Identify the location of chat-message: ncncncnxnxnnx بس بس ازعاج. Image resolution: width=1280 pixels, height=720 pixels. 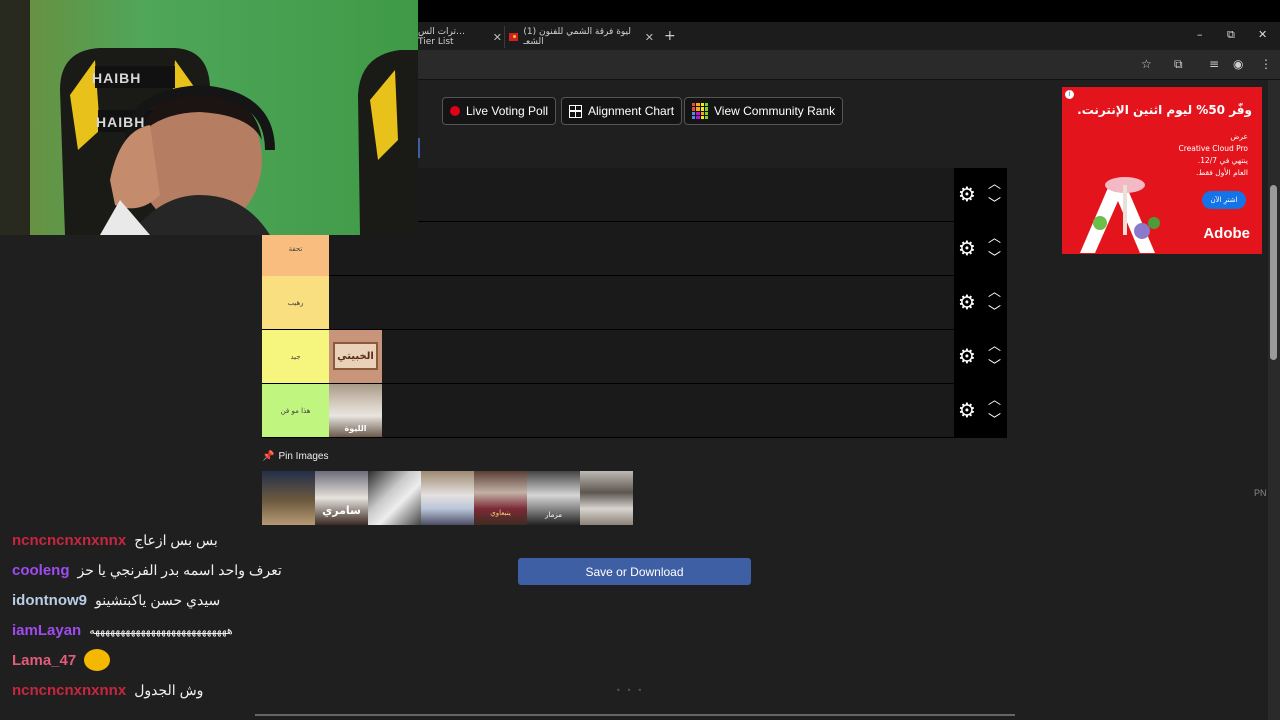
(115, 540).